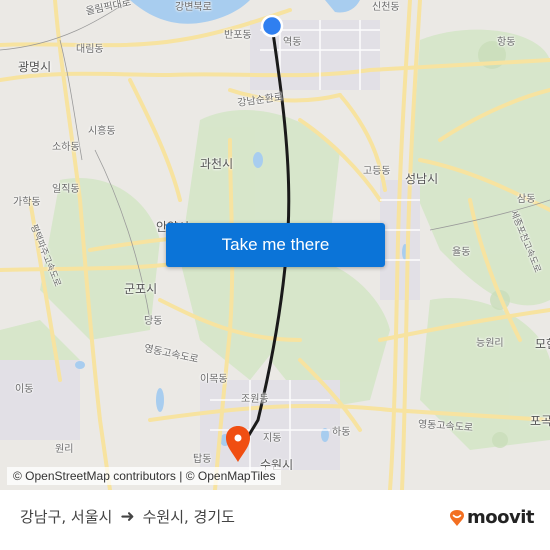 Image resolution: width=550 pixels, height=550 pixels. I want to click on origin-label: 강남구, 서울시, so click(66, 517).